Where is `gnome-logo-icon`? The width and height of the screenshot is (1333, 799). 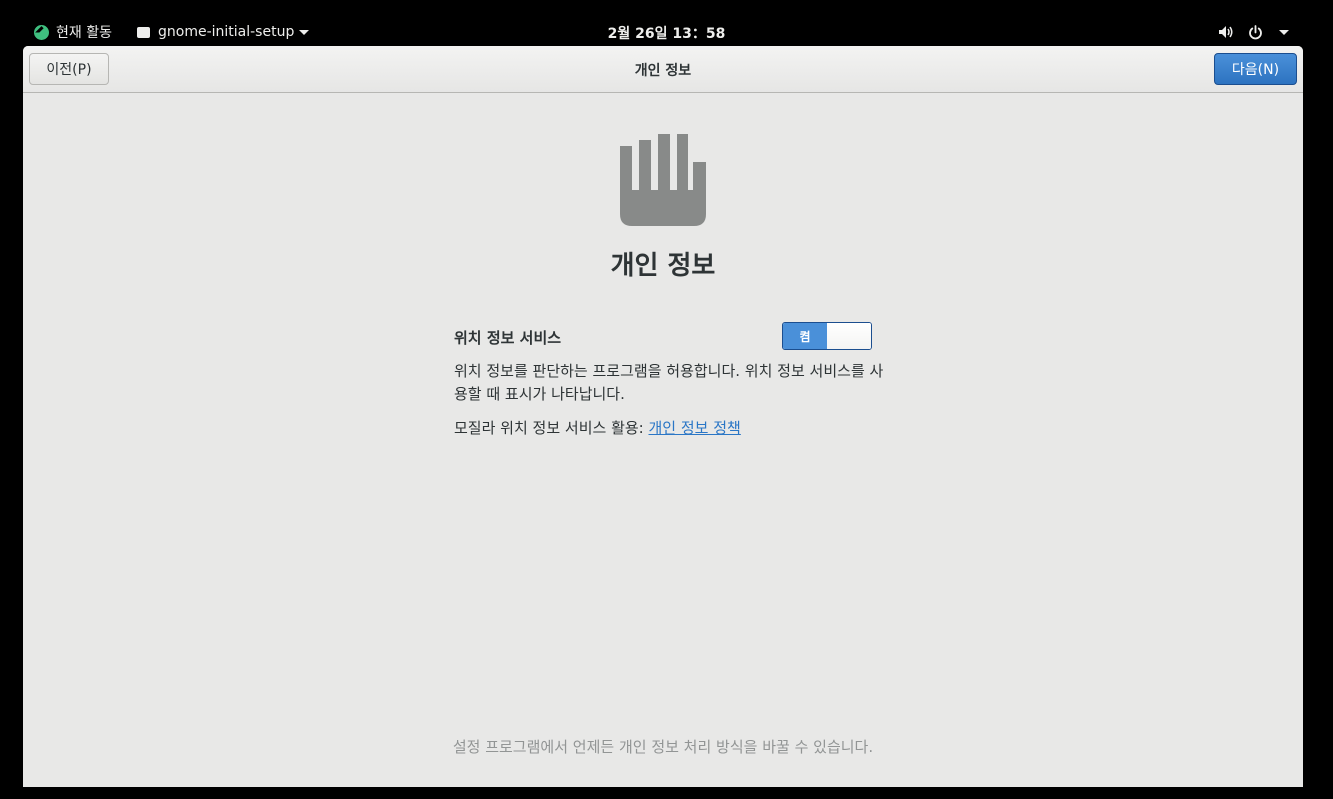 gnome-logo-icon is located at coordinates (41, 32).